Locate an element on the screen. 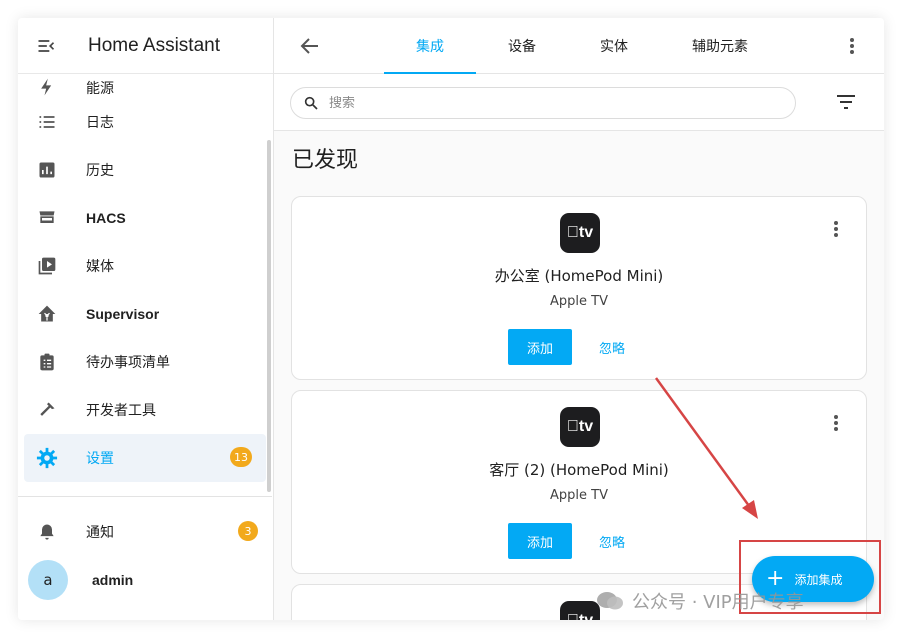 This screenshot has width=898, height=638. sidebar-item-label: Supervisor is located at coordinates (123, 314).